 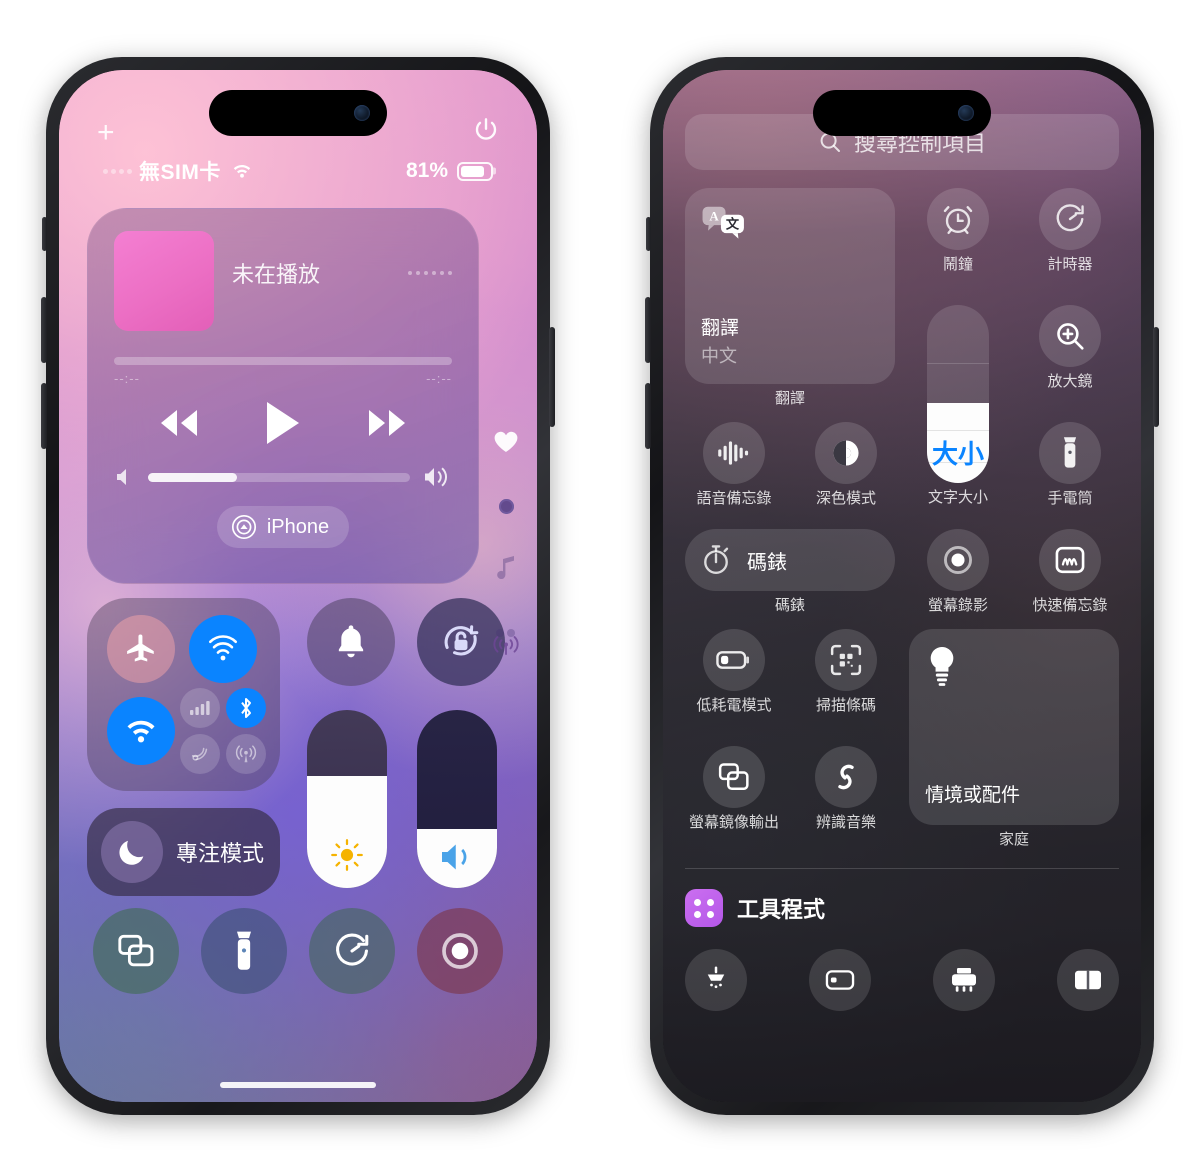 What do you see at coordinates (362, 113) in the screenshot?
I see `front-camera-icon` at bounding box center [362, 113].